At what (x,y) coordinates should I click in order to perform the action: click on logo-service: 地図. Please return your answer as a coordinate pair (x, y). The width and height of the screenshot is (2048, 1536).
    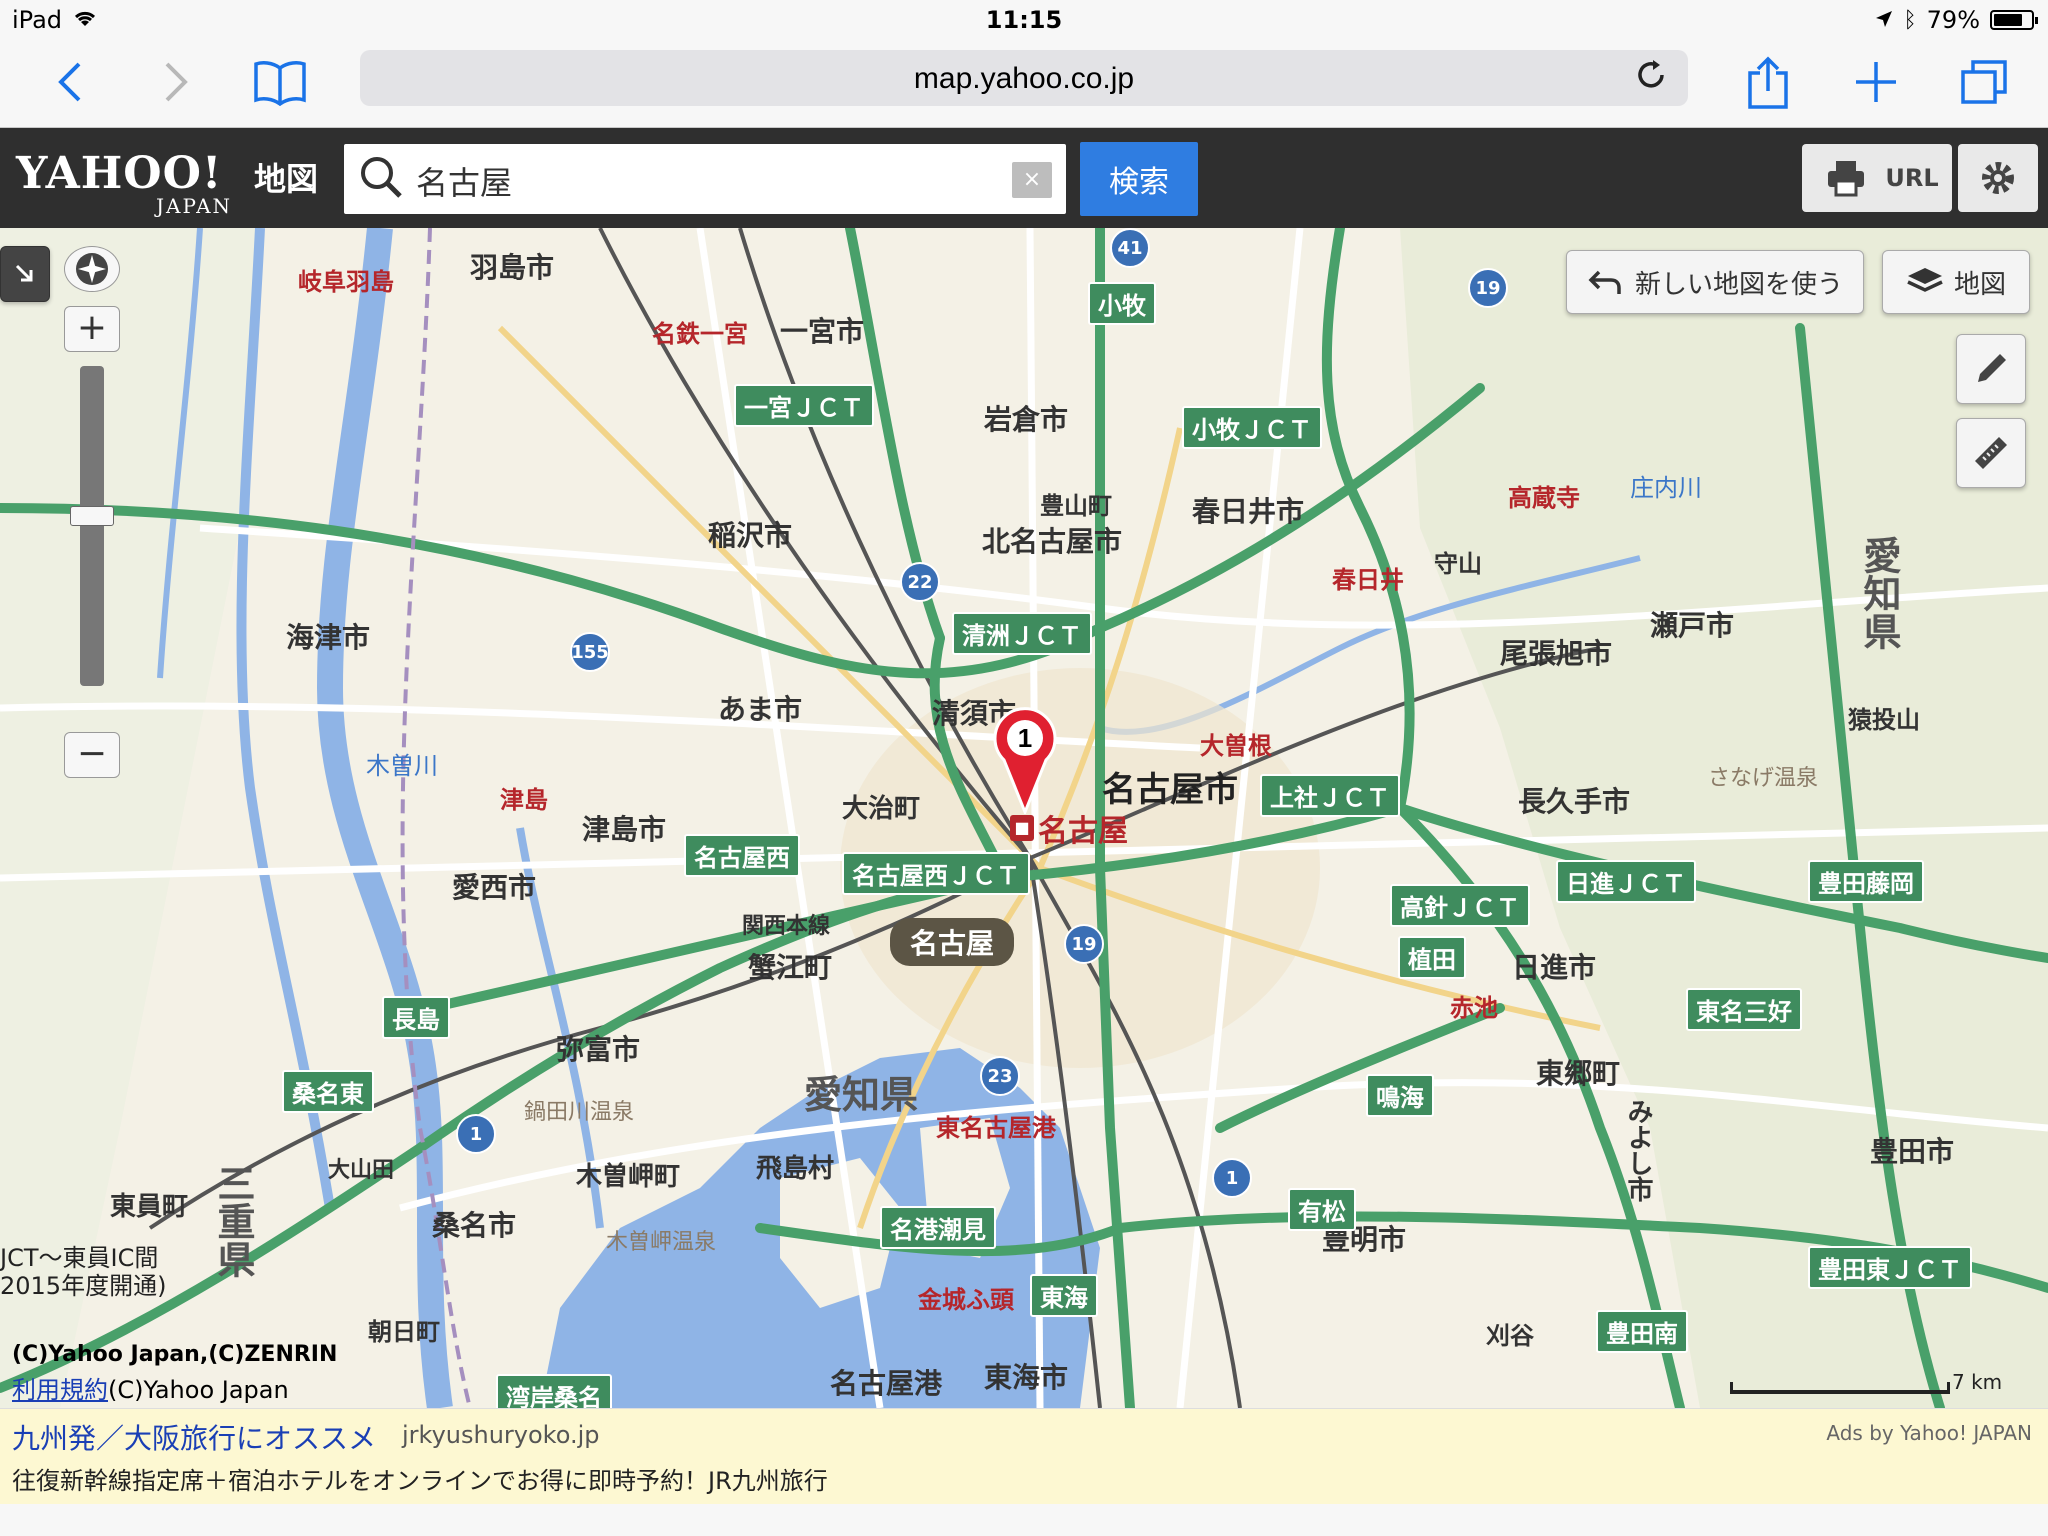
    Looking at the image, I should click on (286, 179).